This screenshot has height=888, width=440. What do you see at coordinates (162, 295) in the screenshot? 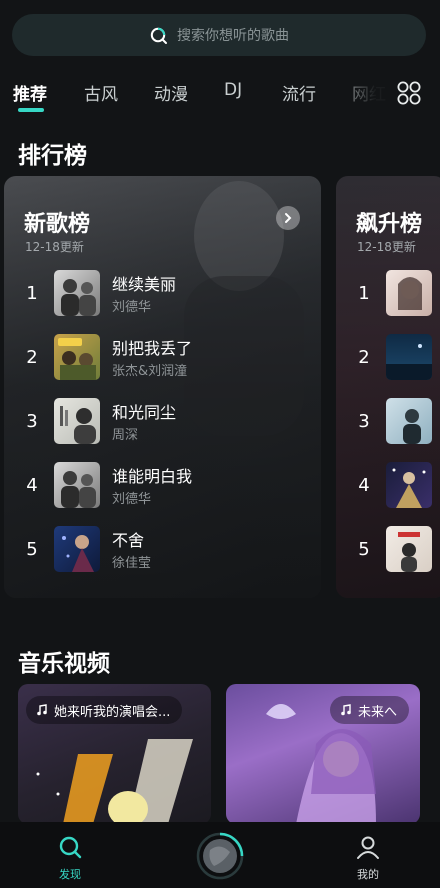
I see `chart-row: 1 继续美丽 刘德华` at bounding box center [162, 295].